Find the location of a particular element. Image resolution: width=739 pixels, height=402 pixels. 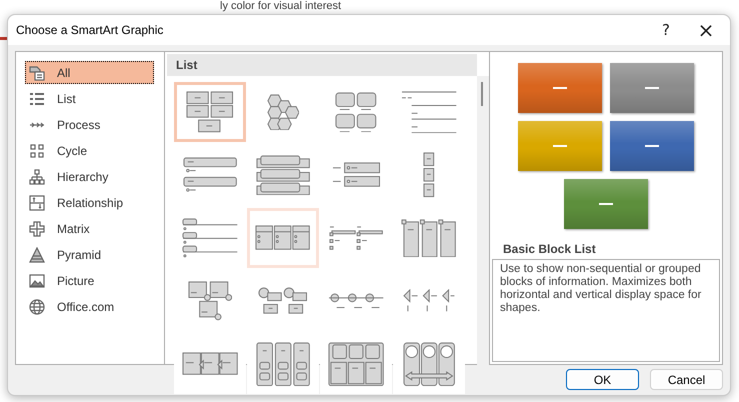

table-blocks-drawing is located at coordinates (356, 364).